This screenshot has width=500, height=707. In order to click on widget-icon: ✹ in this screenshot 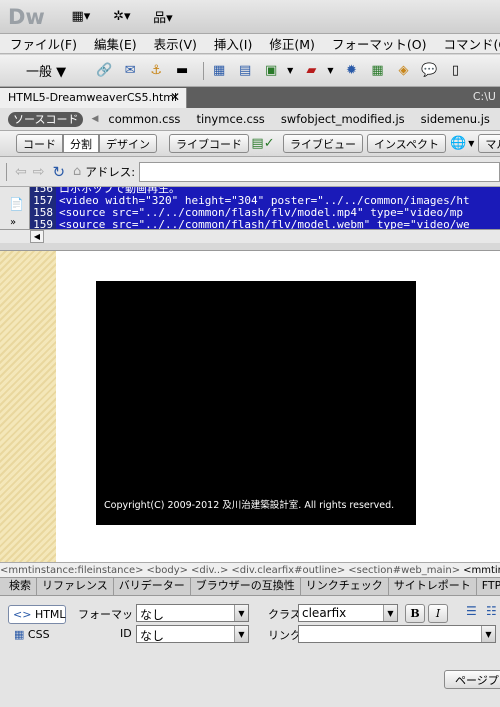, I will do `click(351, 71)`.